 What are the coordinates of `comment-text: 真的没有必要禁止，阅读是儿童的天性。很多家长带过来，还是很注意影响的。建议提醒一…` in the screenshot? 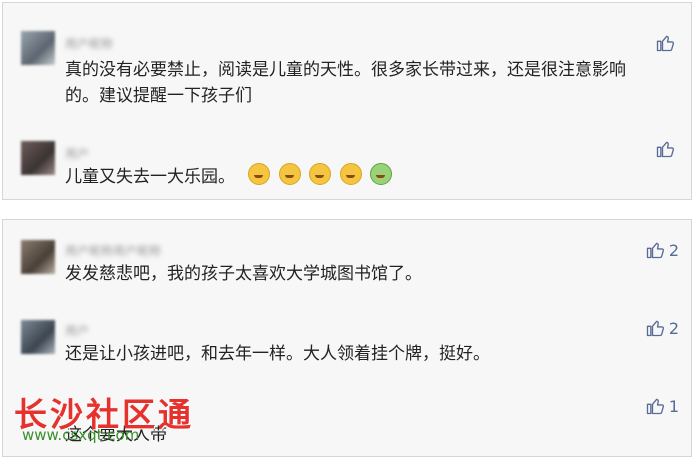 It's located at (345, 83).